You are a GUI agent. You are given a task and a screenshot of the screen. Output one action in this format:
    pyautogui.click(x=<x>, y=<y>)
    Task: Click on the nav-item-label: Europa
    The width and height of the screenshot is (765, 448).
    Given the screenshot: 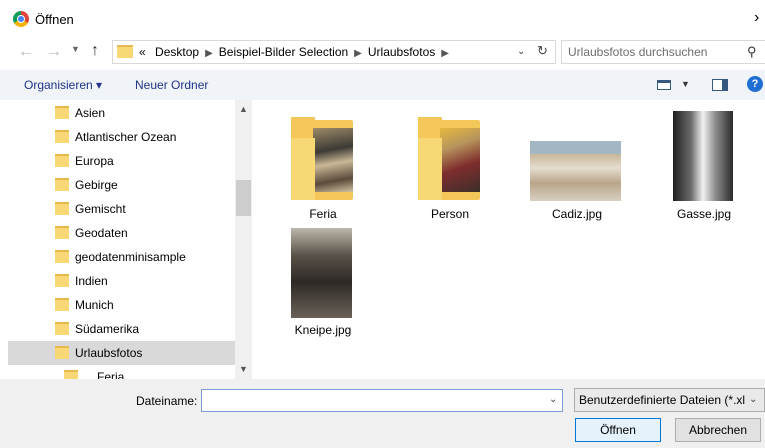 What is the action you would take?
    pyautogui.click(x=94, y=161)
    